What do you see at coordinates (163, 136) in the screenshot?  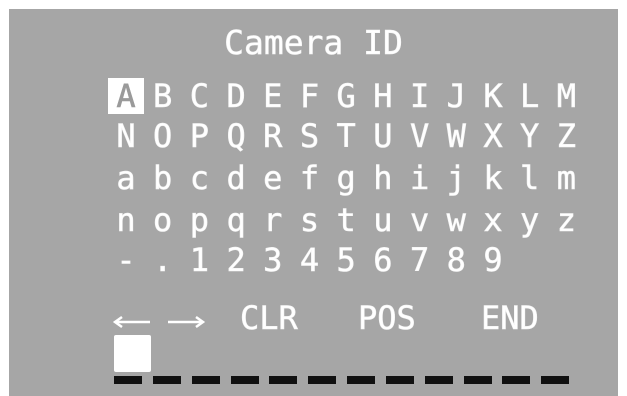 I see `char-key: O` at bounding box center [163, 136].